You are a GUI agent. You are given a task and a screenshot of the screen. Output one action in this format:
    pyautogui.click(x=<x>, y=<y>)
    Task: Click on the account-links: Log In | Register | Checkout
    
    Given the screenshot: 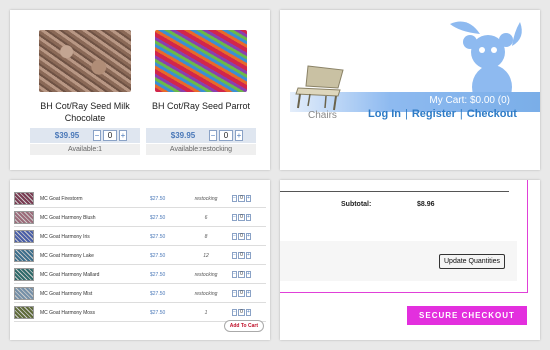 What is the action you would take?
    pyautogui.click(x=442, y=114)
    